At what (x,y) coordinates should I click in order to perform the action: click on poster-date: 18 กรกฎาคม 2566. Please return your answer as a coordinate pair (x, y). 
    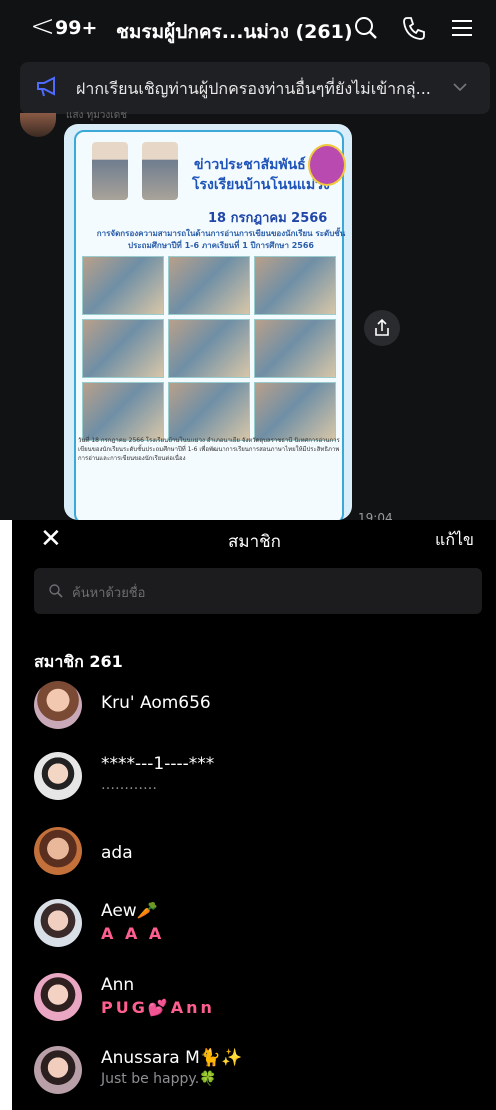
    Looking at the image, I should click on (268, 218).